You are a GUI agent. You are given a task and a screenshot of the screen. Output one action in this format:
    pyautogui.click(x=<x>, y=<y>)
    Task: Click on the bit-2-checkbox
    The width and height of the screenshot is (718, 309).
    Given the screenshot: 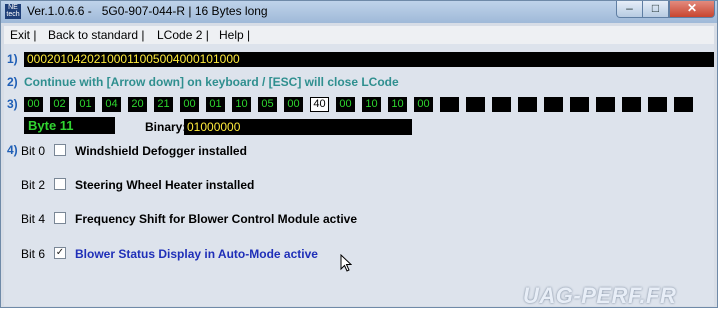 What is the action you would take?
    pyautogui.click(x=60, y=184)
    